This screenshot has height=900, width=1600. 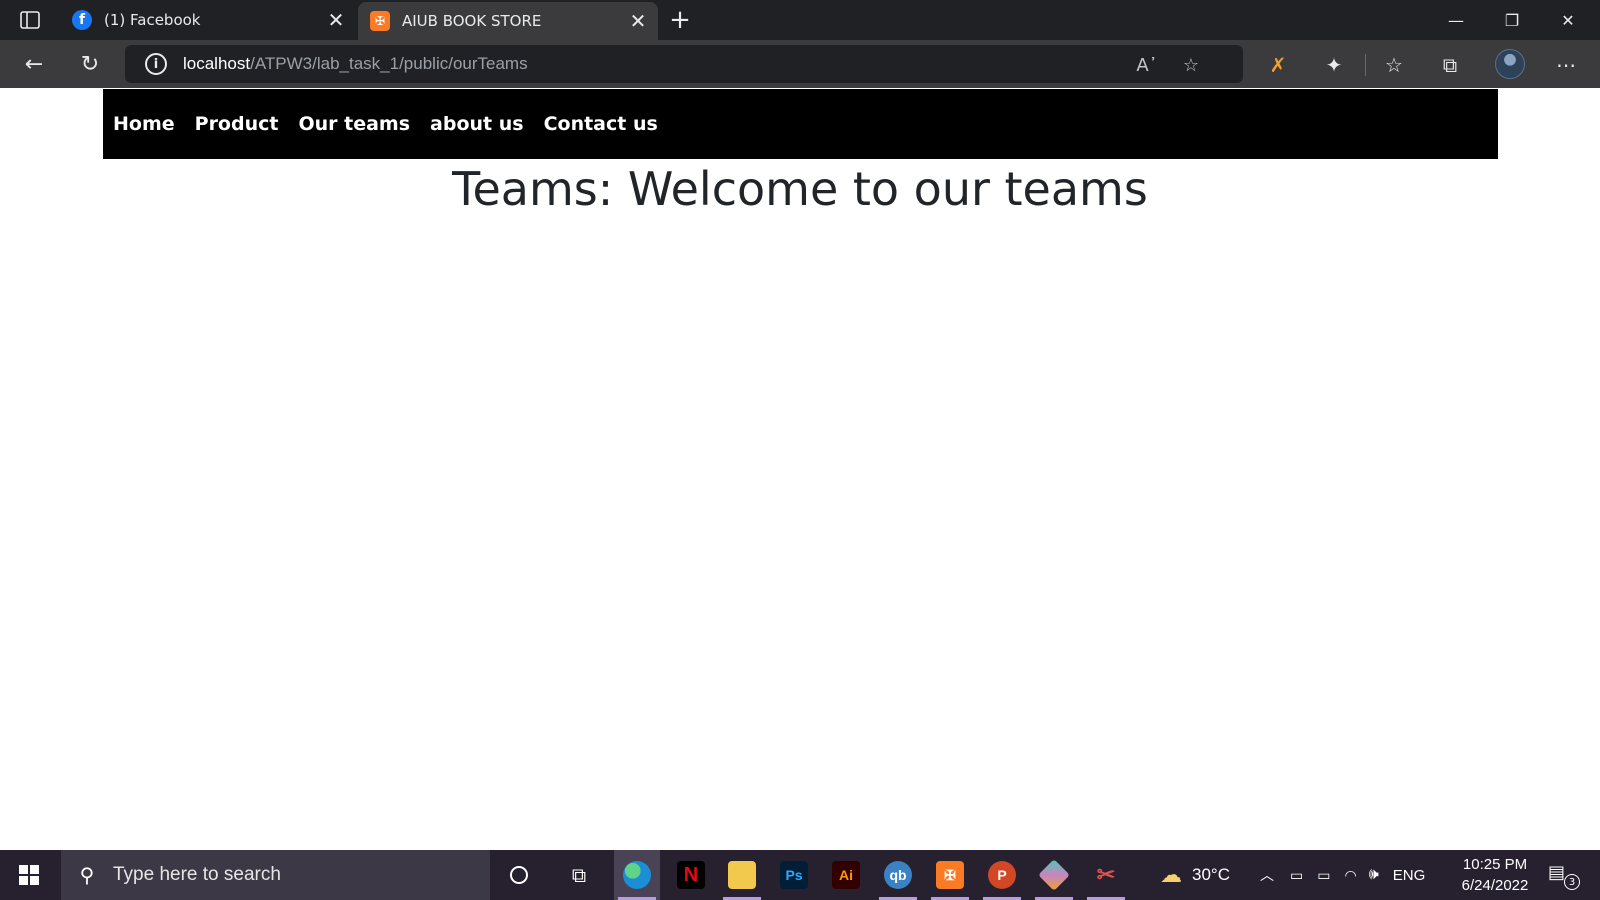 What do you see at coordinates (1350, 875) in the screenshot?
I see `wifi-icon: ◠` at bounding box center [1350, 875].